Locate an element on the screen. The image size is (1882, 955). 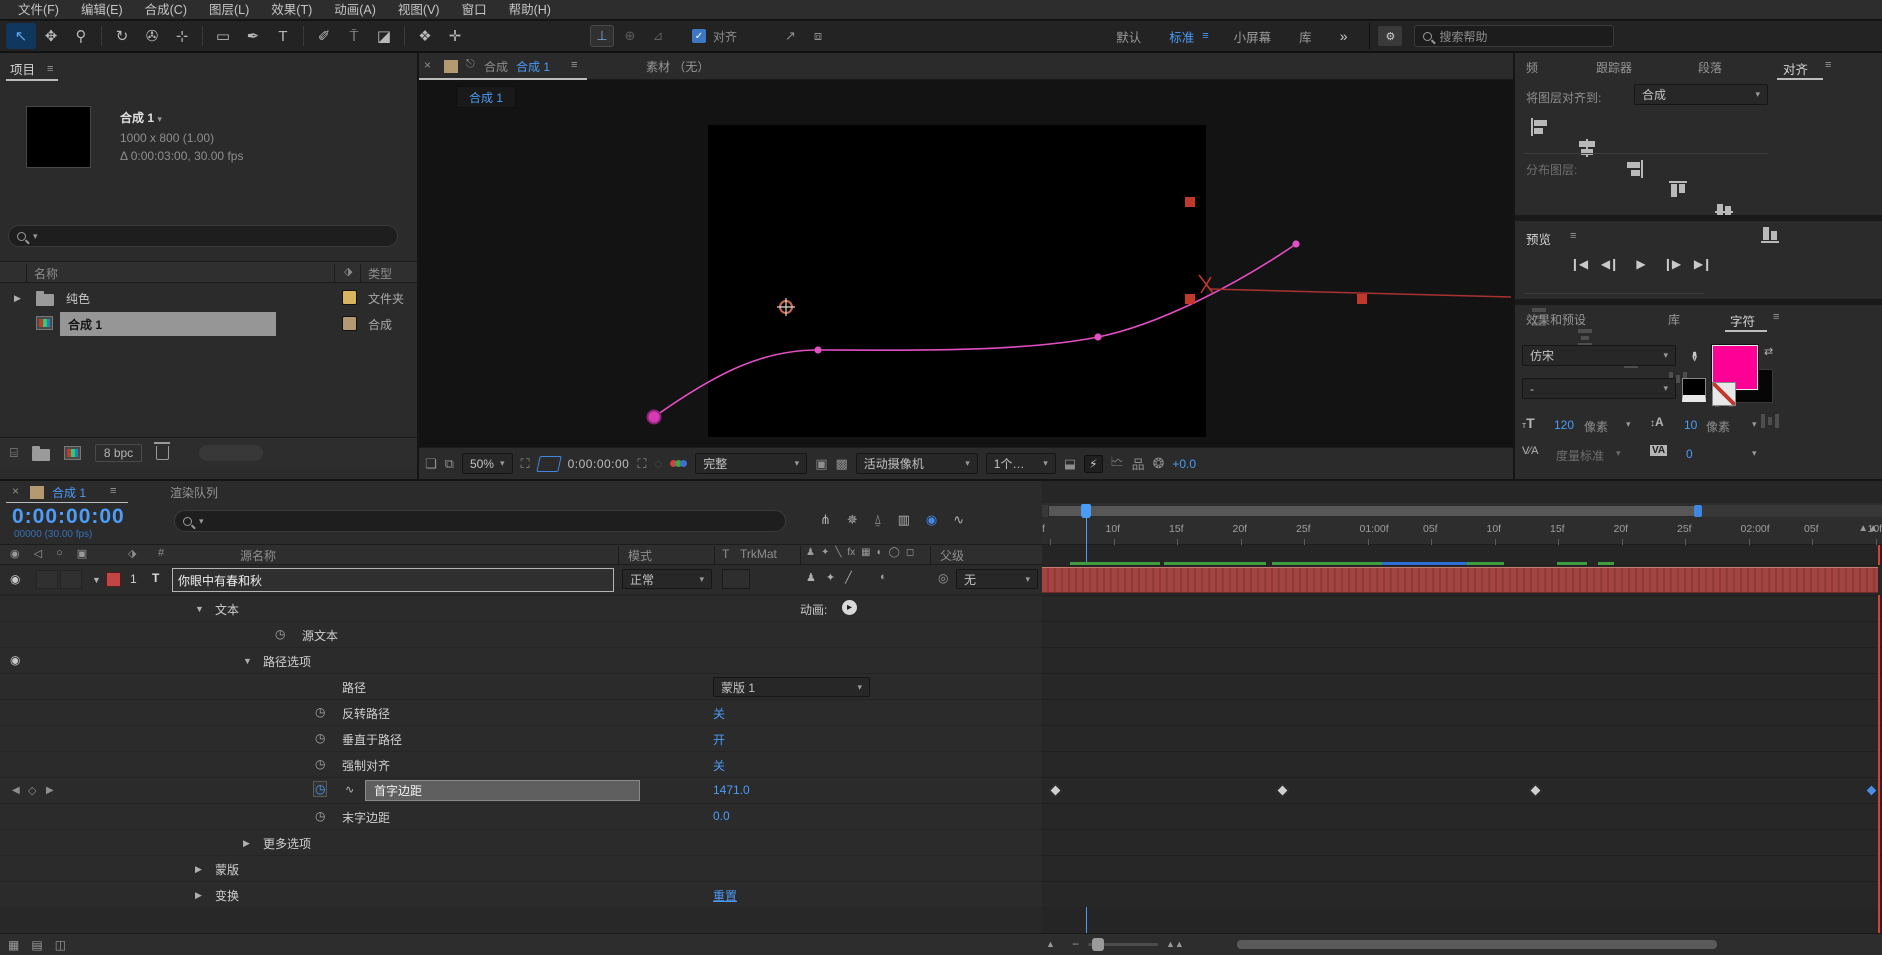
viewer-timecode: 0:00:00:00 is located at coordinates (599, 464).